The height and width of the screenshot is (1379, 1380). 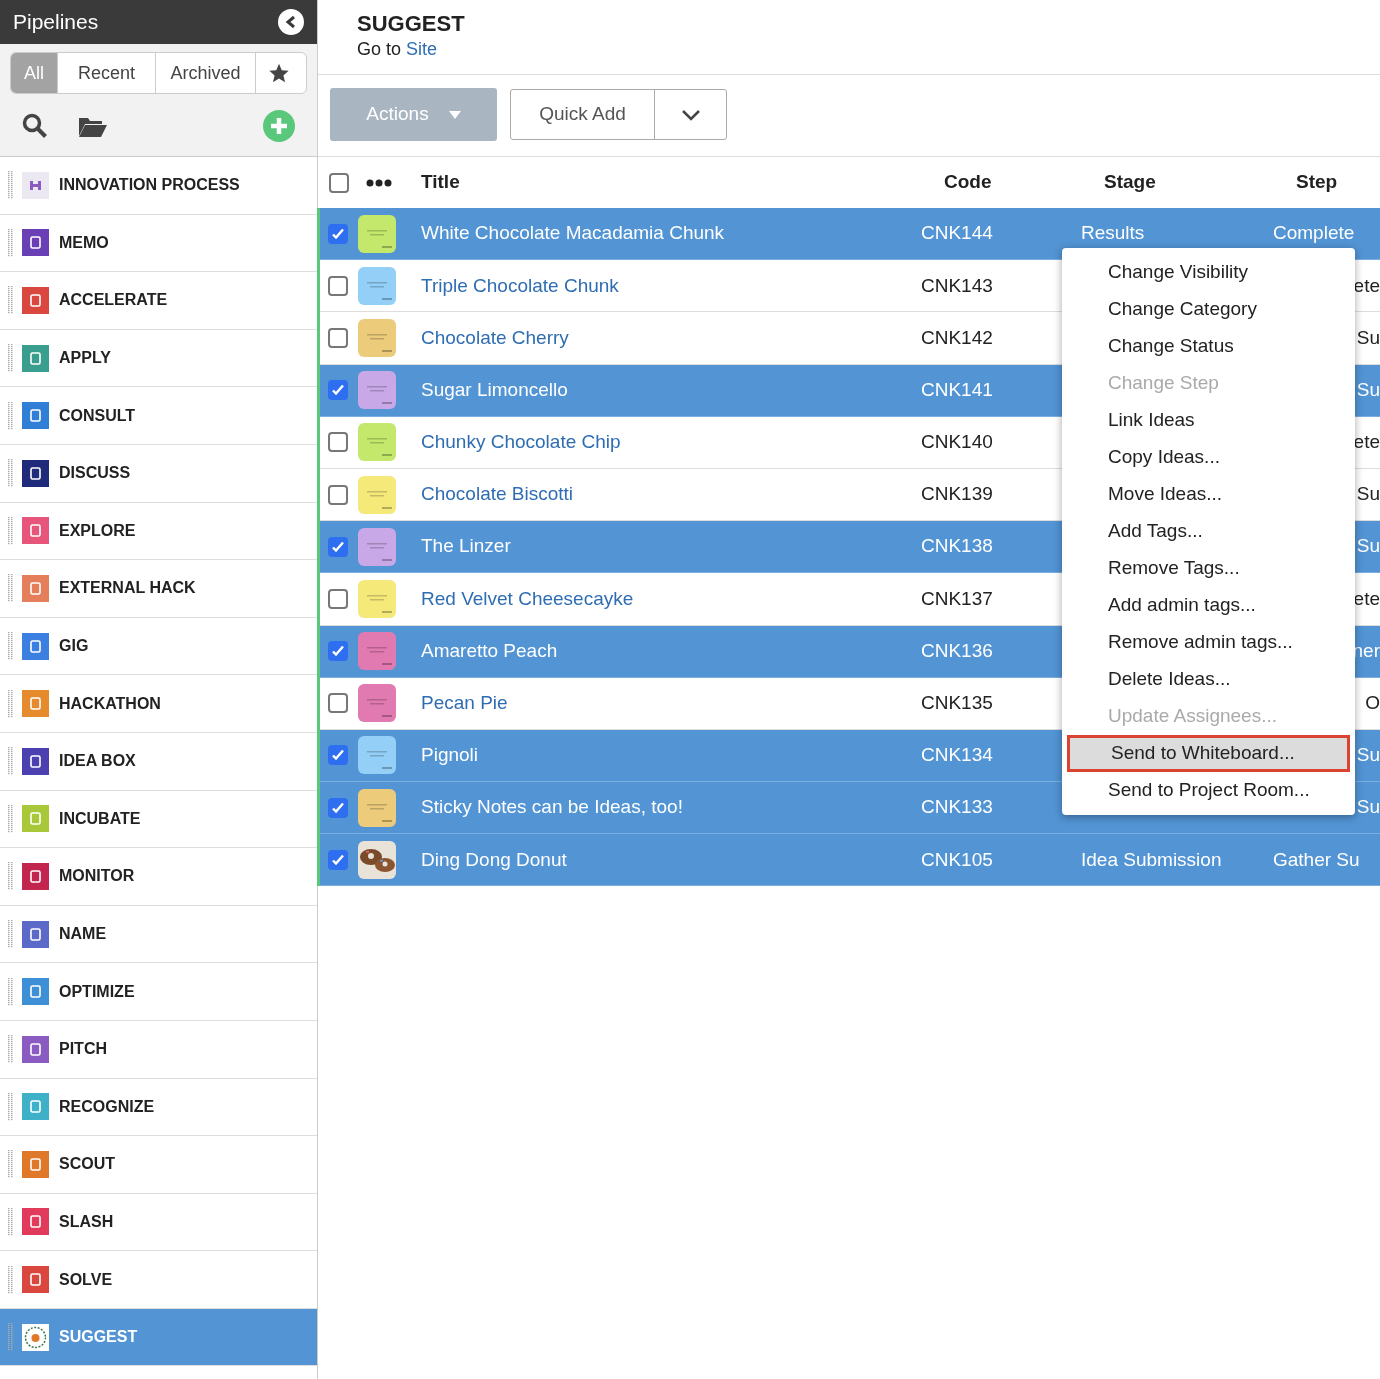 What do you see at coordinates (1113, 233) in the screenshot?
I see `table-cell: Results` at bounding box center [1113, 233].